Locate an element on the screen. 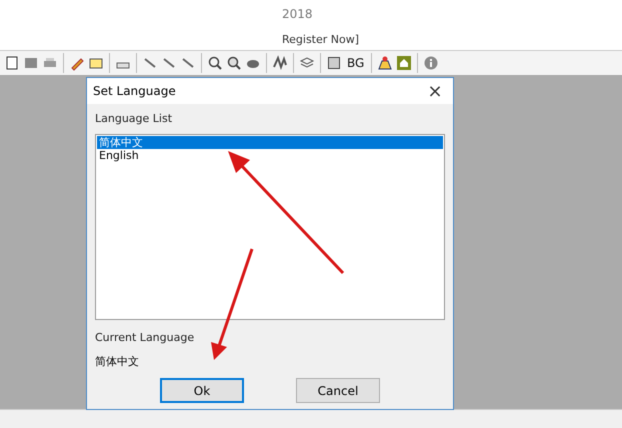  document-icon is located at coordinates (12, 63).